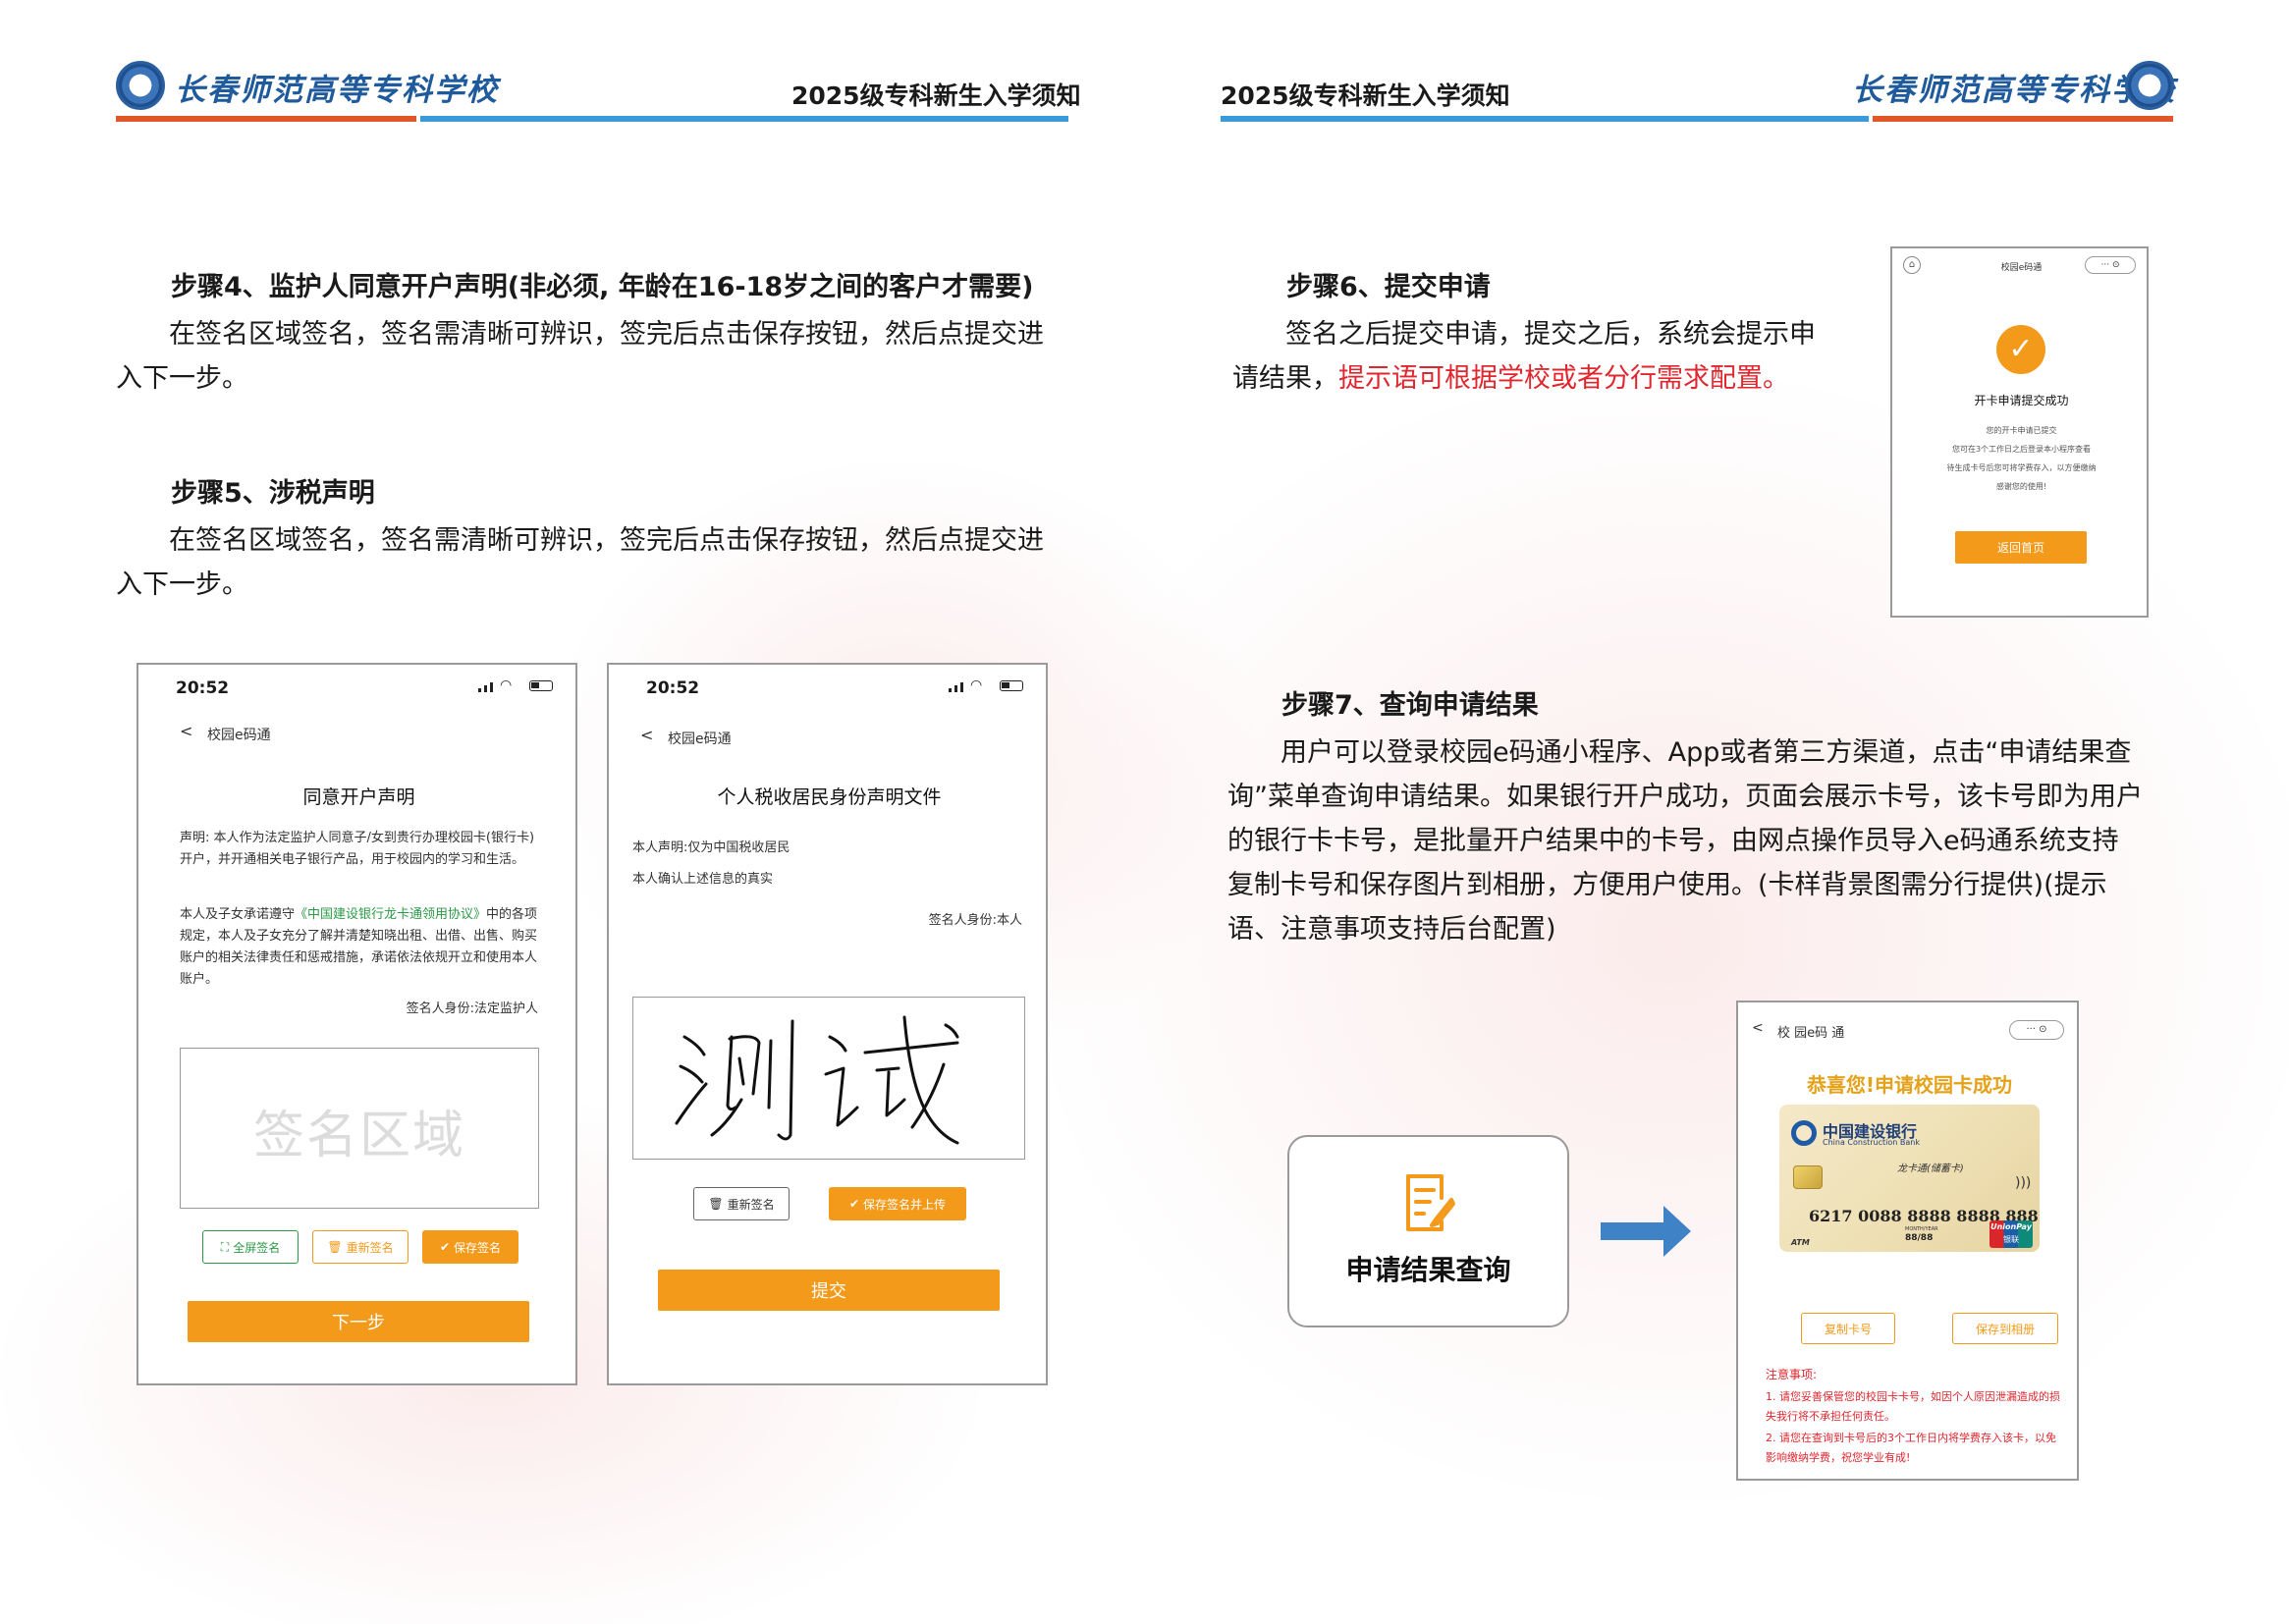  What do you see at coordinates (703, 879) in the screenshot?
I see `tax-line-2: 本人确认上述信息的真实` at bounding box center [703, 879].